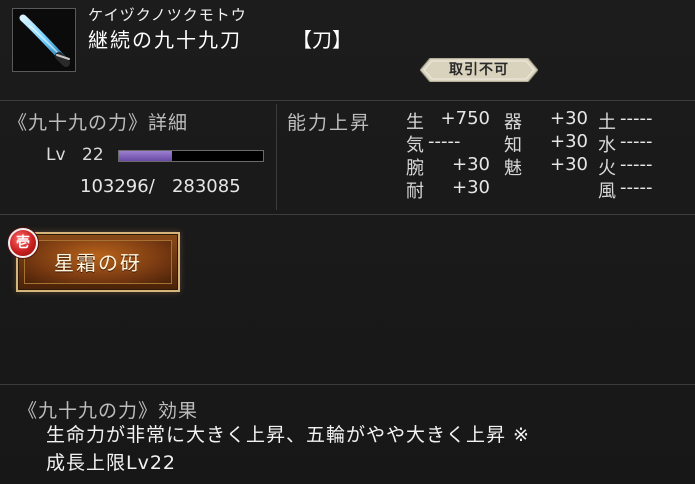  What do you see at coordinates (347, 100) in the screenshot?
I see `header-divider` at bounding box center [347, 100].